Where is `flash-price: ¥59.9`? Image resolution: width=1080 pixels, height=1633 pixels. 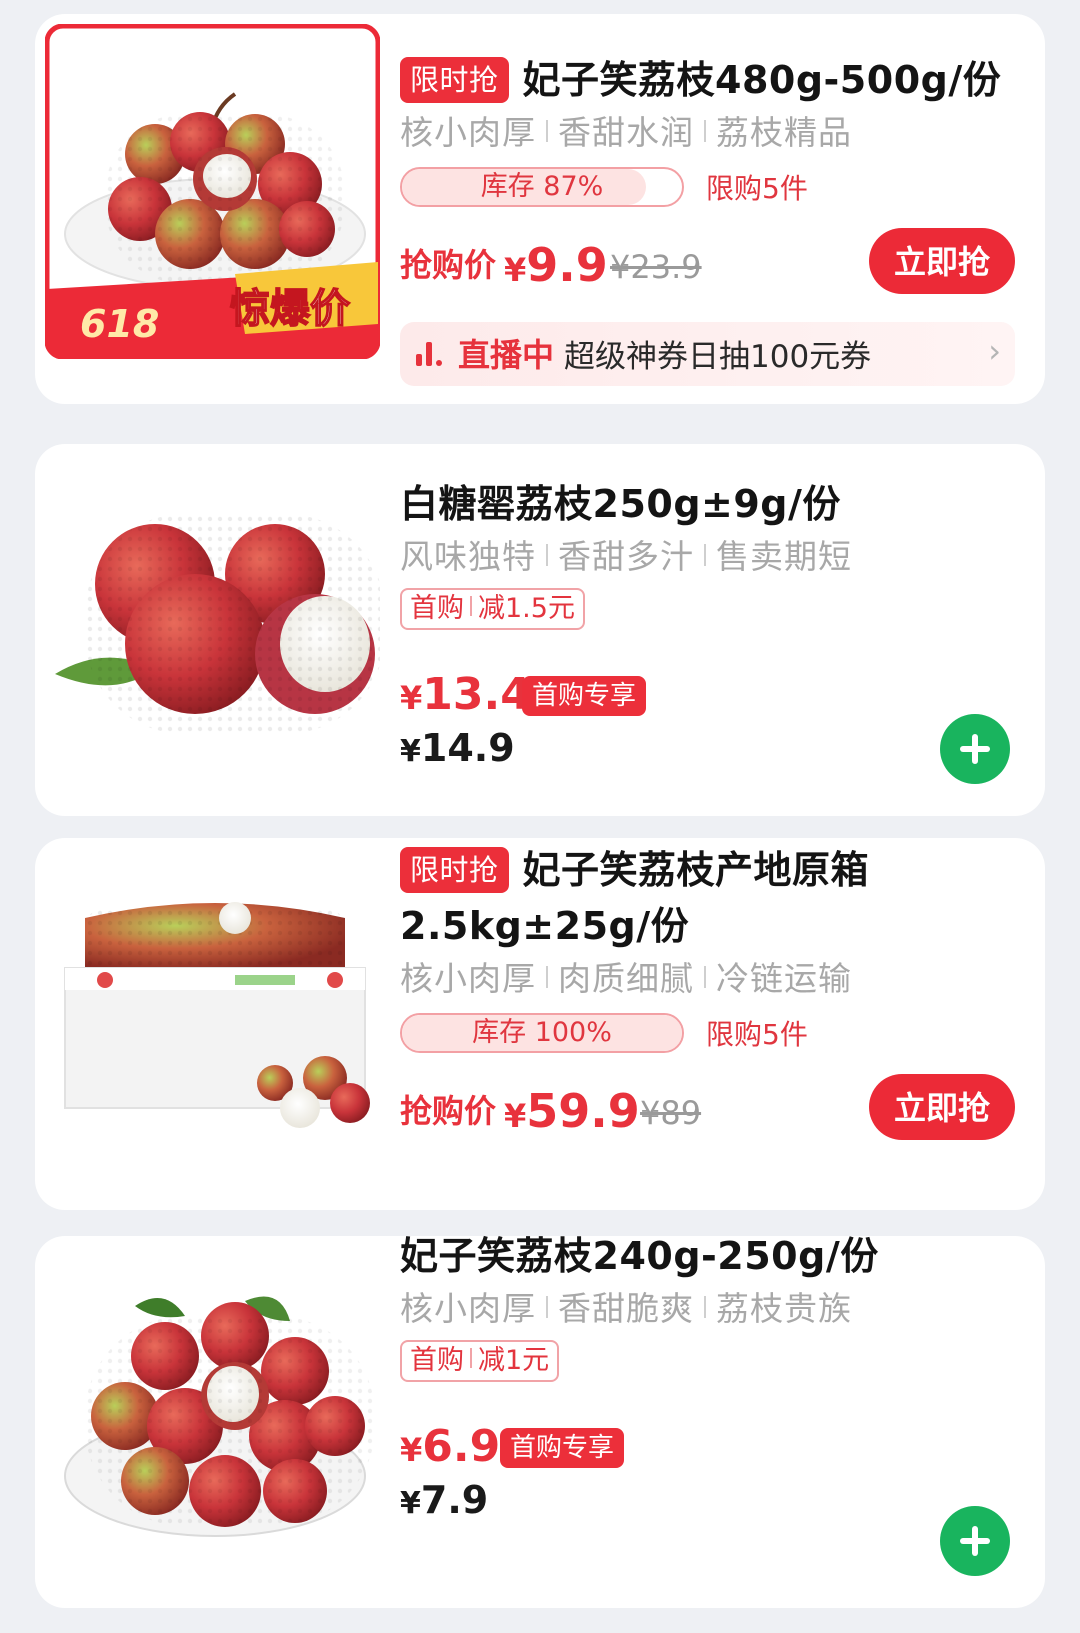 flash-price: ¥59.9 is located at coordinates (572, 1111).